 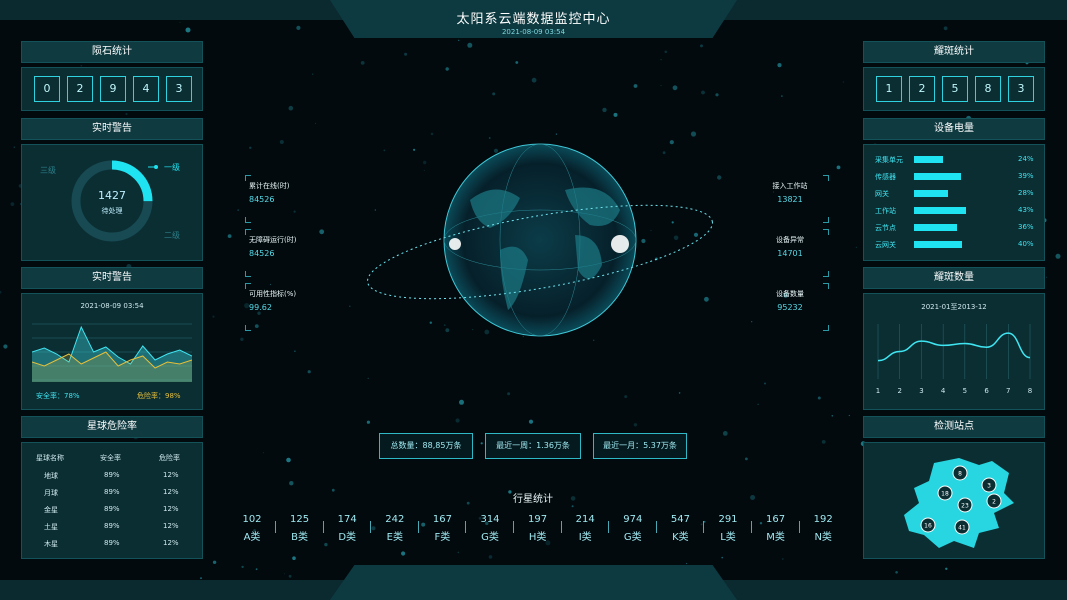 What do you see at coordinates (172, 235) in the screenshot?
I see `level2-label: 二级` at bounding box center [172, 235].